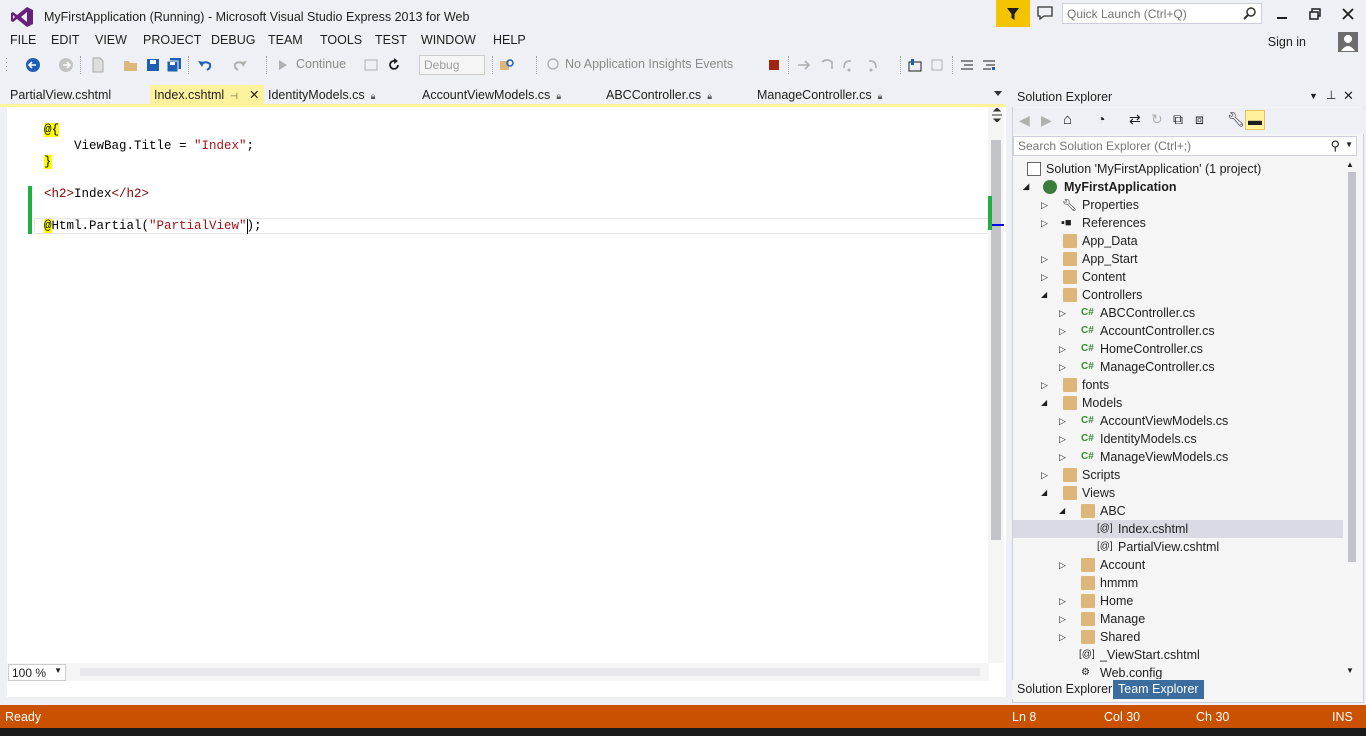  What do you see at coordinates (827, 65) in the screenshot?
I see `step-into-button` at bounding box center [827, 65].